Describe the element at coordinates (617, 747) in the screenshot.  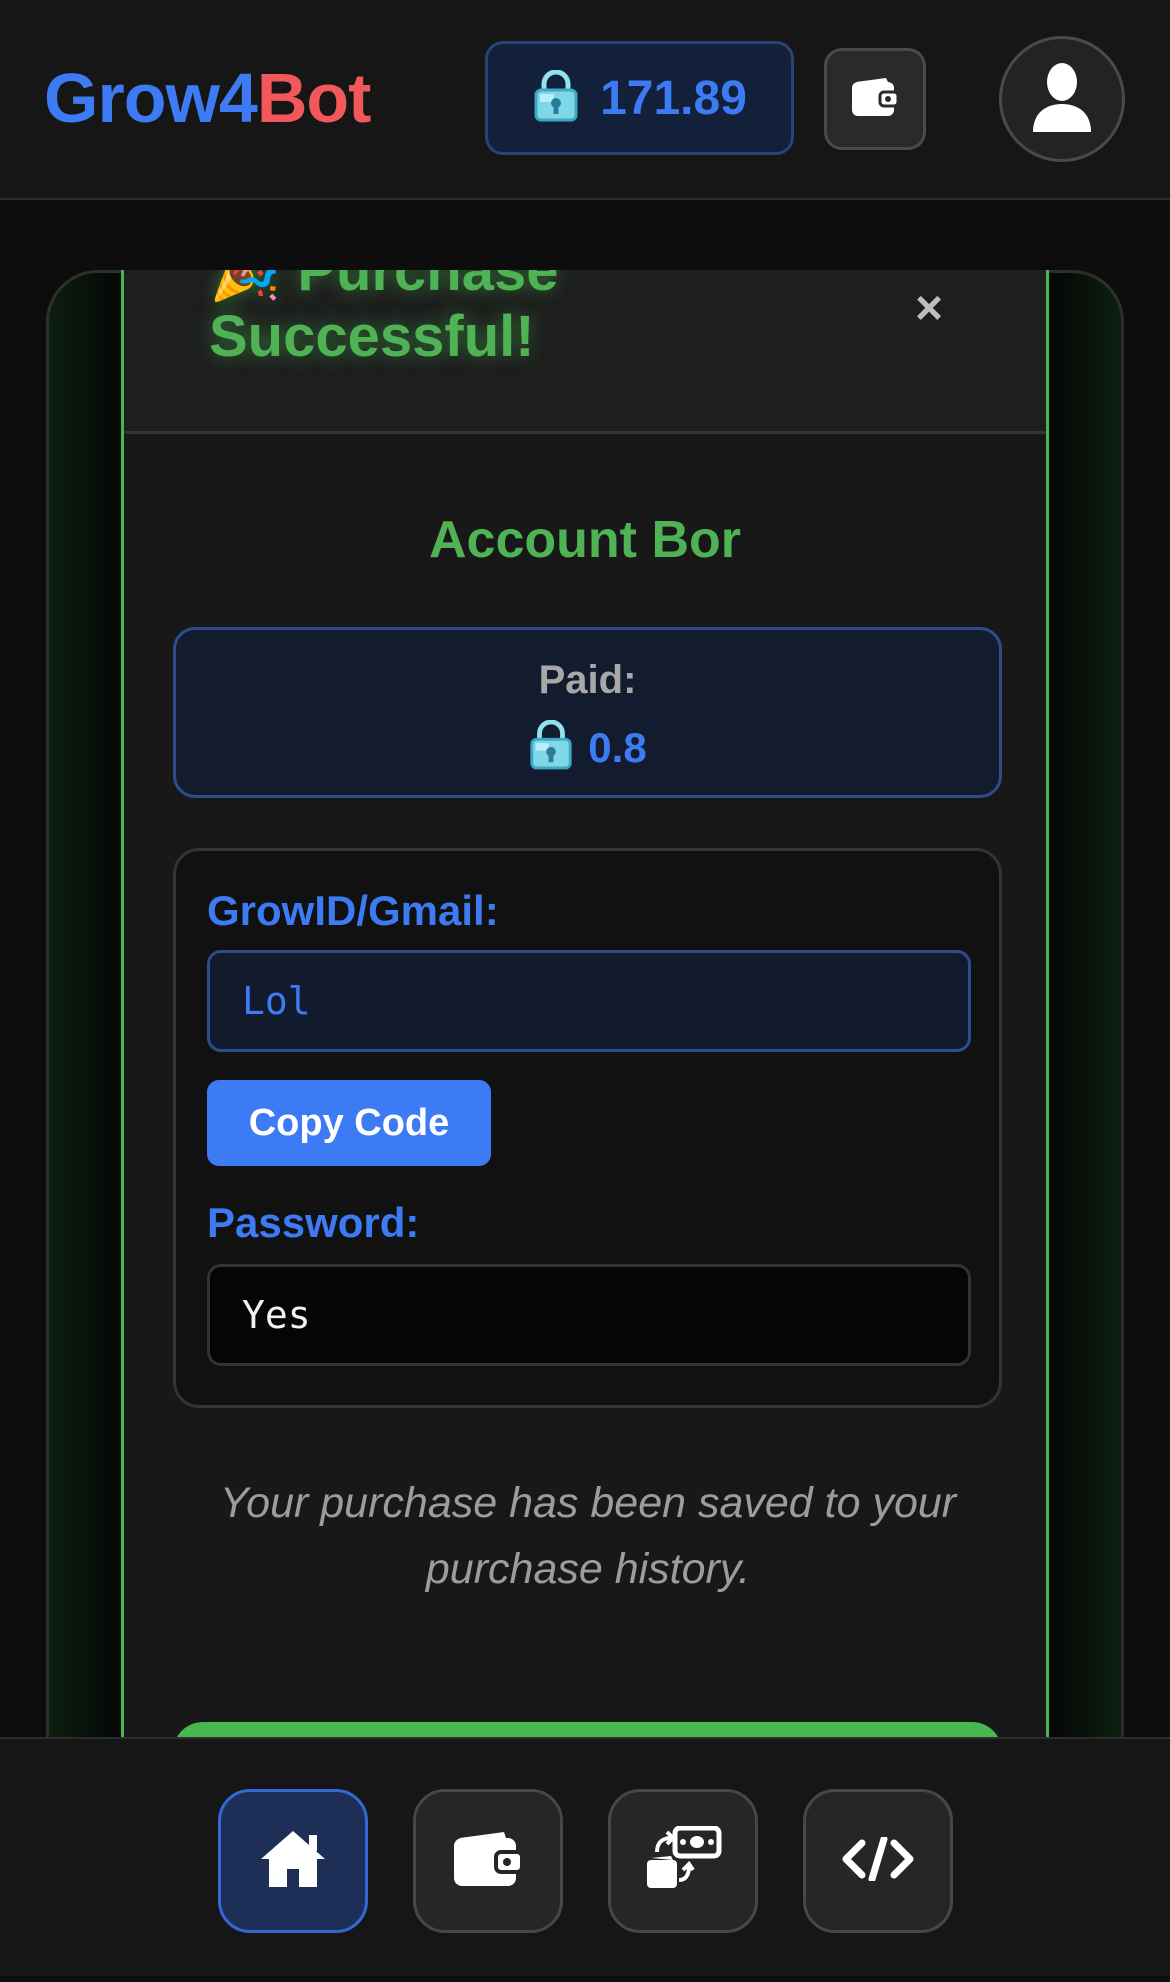
I see `paid-amount: 0.8` at that location.